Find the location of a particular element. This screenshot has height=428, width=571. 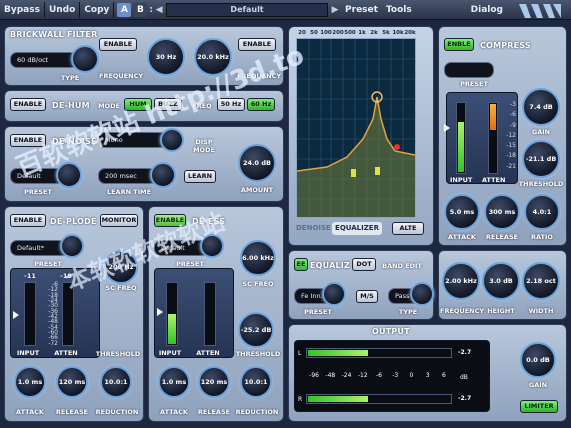

denoise-display-mode-knob is located at coordinates (172, 140).